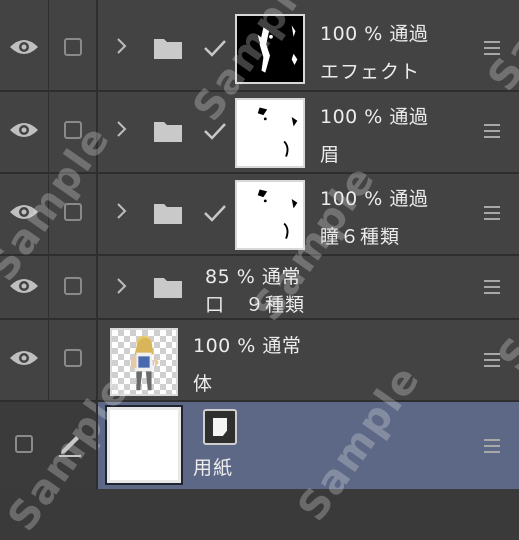 The height and width of the screenshot is (540, 519). What do you see at coordinates (220, 427) in the screenshot?
I see `paper-icon` at bounding box center [220, 427].